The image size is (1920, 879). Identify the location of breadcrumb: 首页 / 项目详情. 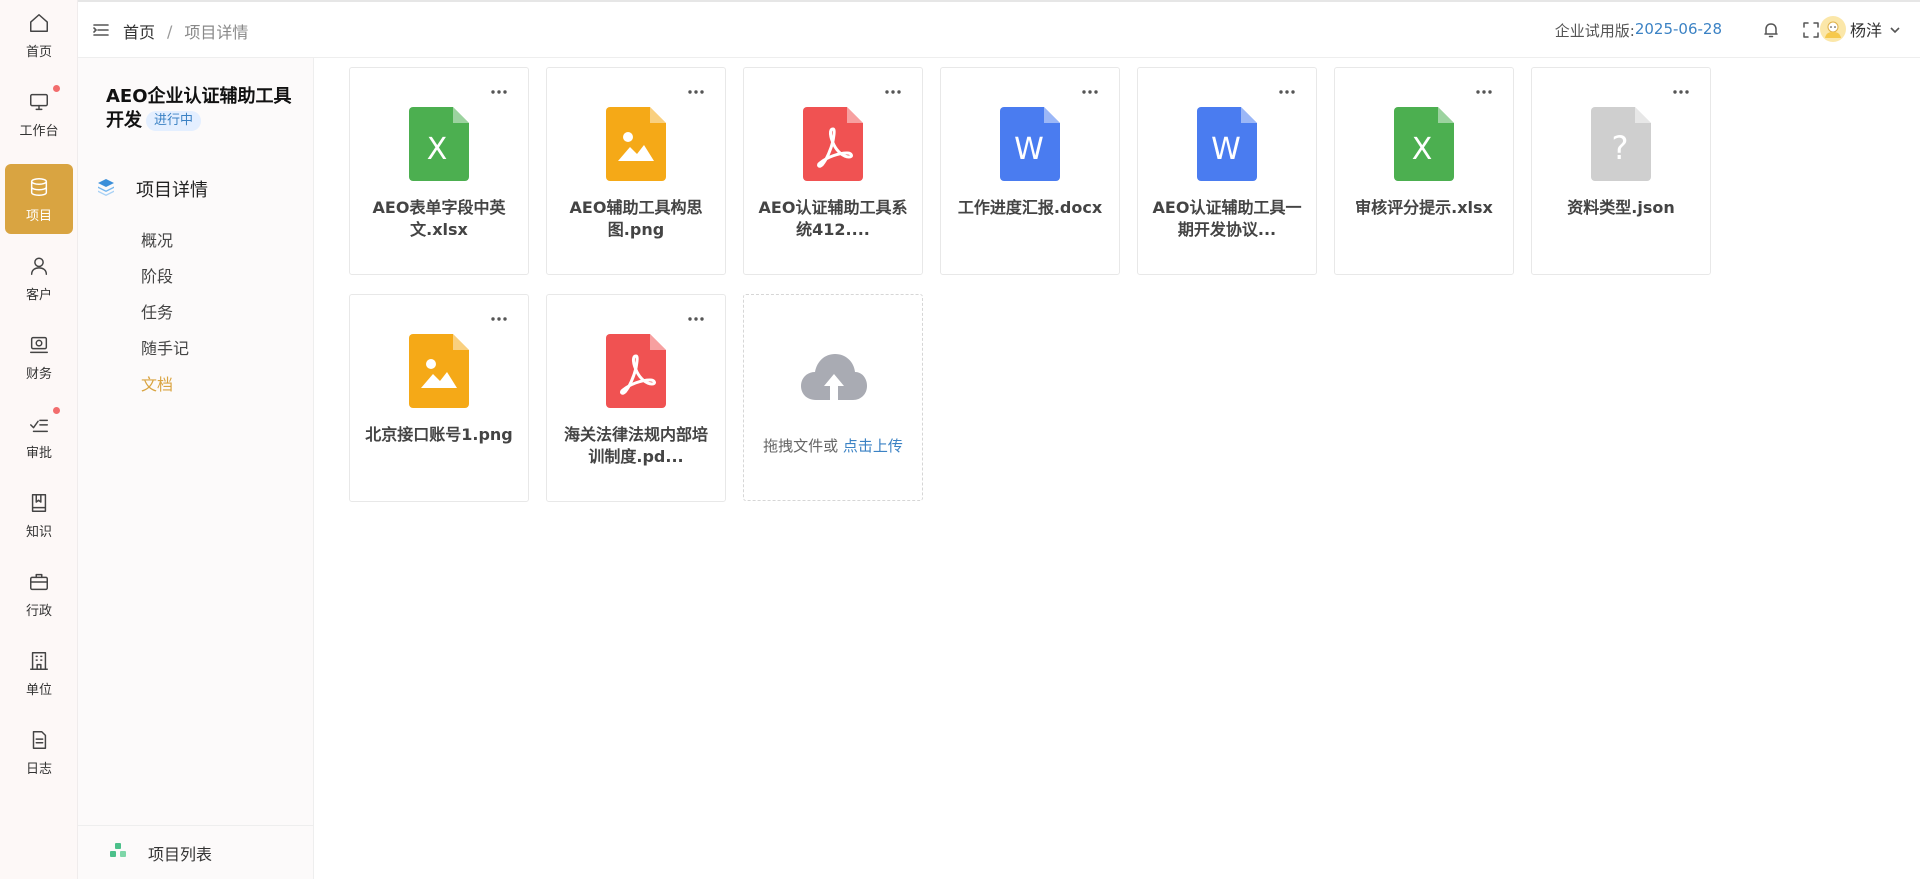
(185, 31).